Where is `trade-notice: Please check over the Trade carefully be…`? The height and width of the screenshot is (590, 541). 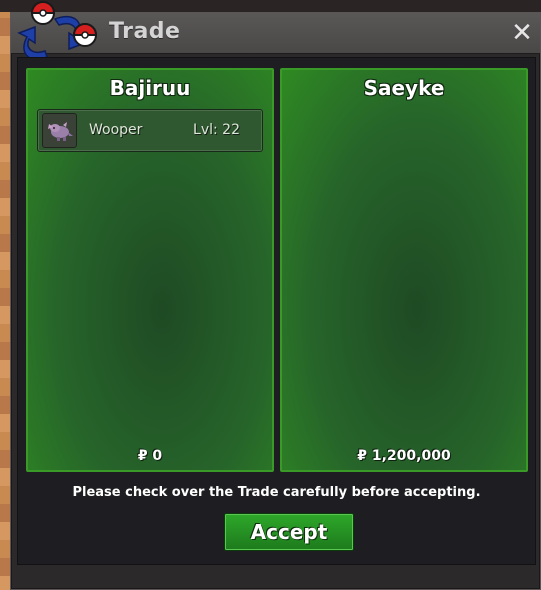
trade-notice: Please check over the Trade carefully be… is located at coordinates (276, 492).